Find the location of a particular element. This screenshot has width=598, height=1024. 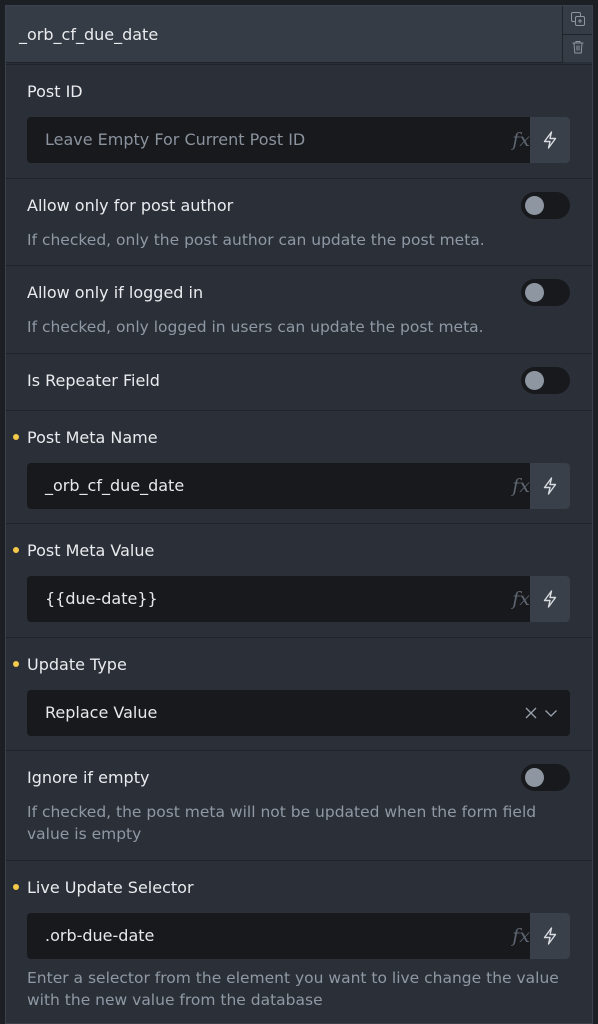

post-meta-name-label: Post Meta Name is located at coordinates (92, 437).